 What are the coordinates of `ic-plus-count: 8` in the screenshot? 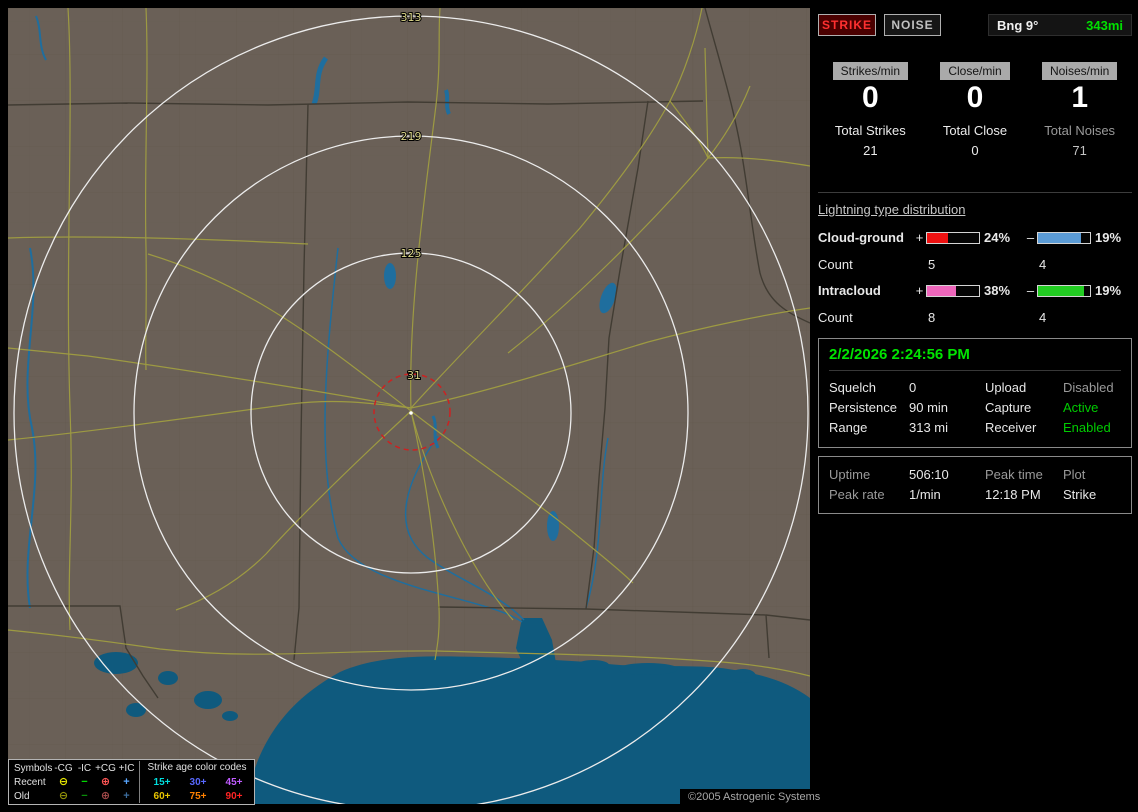 It's located at (932, 317).